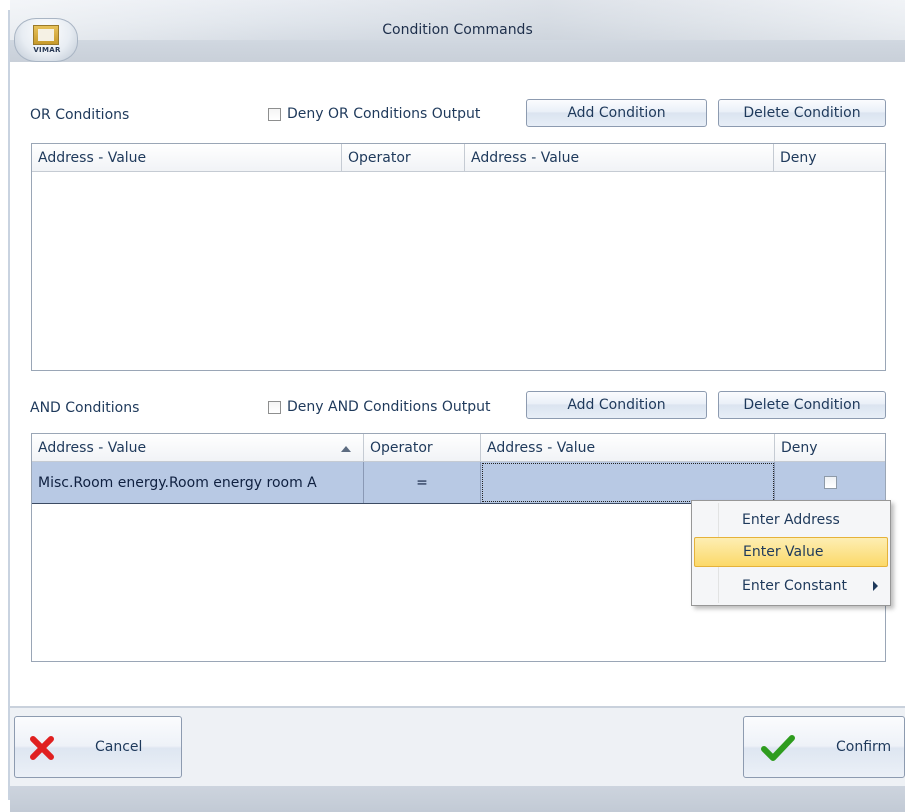  What do you see at coordinates (778, 748) in the screenshot?
I see `confirm-checkmark-icon` at bounding box center [778, 748].